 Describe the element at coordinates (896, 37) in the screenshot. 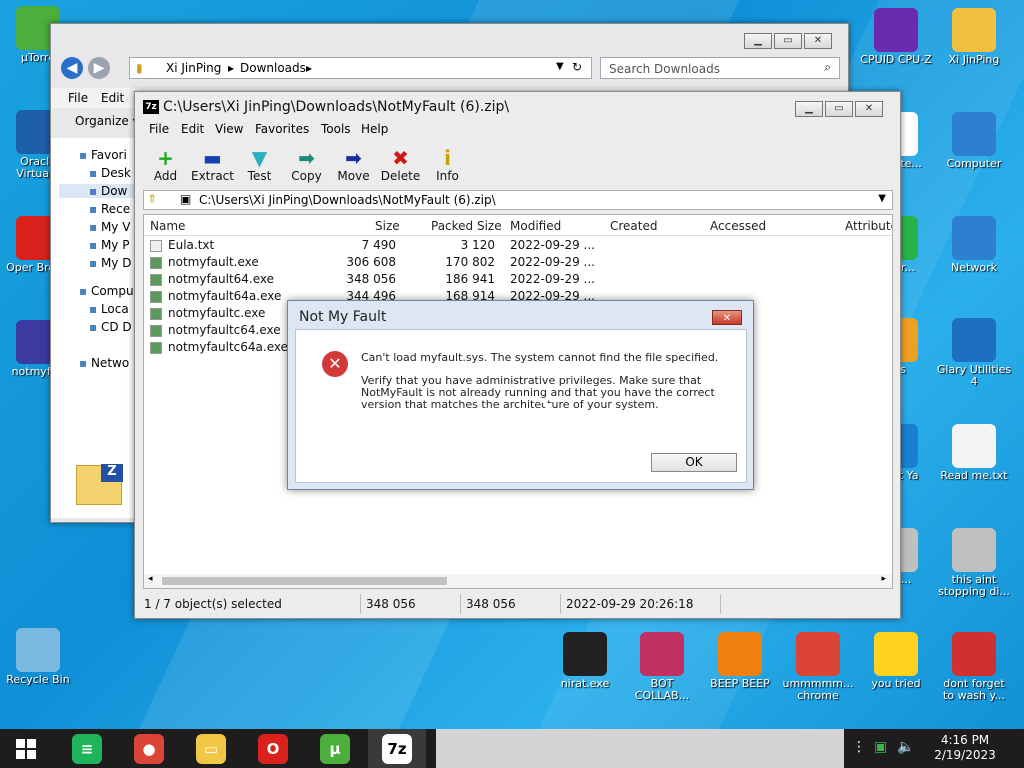

I see `desktop-icon-icons_right-0: CPUID CPU-Z` at that location.